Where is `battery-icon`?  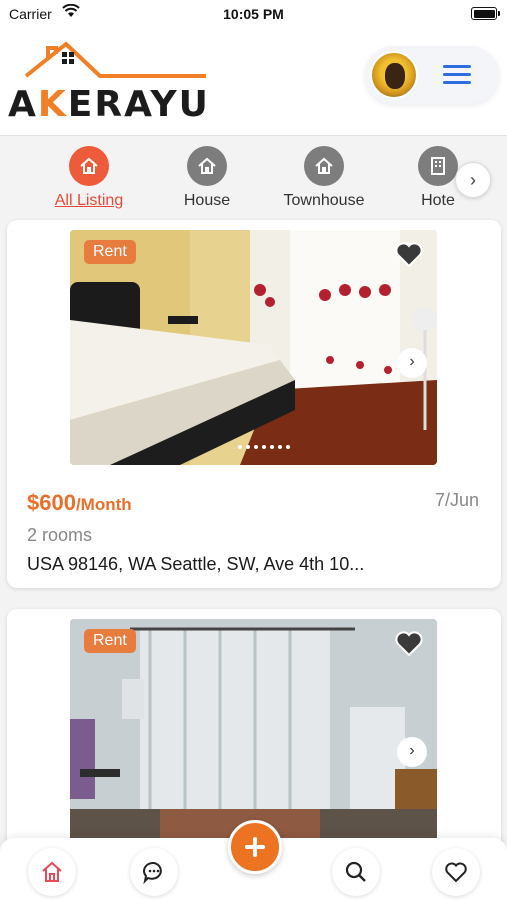
battery-icon is located at coordinates (485, 13).